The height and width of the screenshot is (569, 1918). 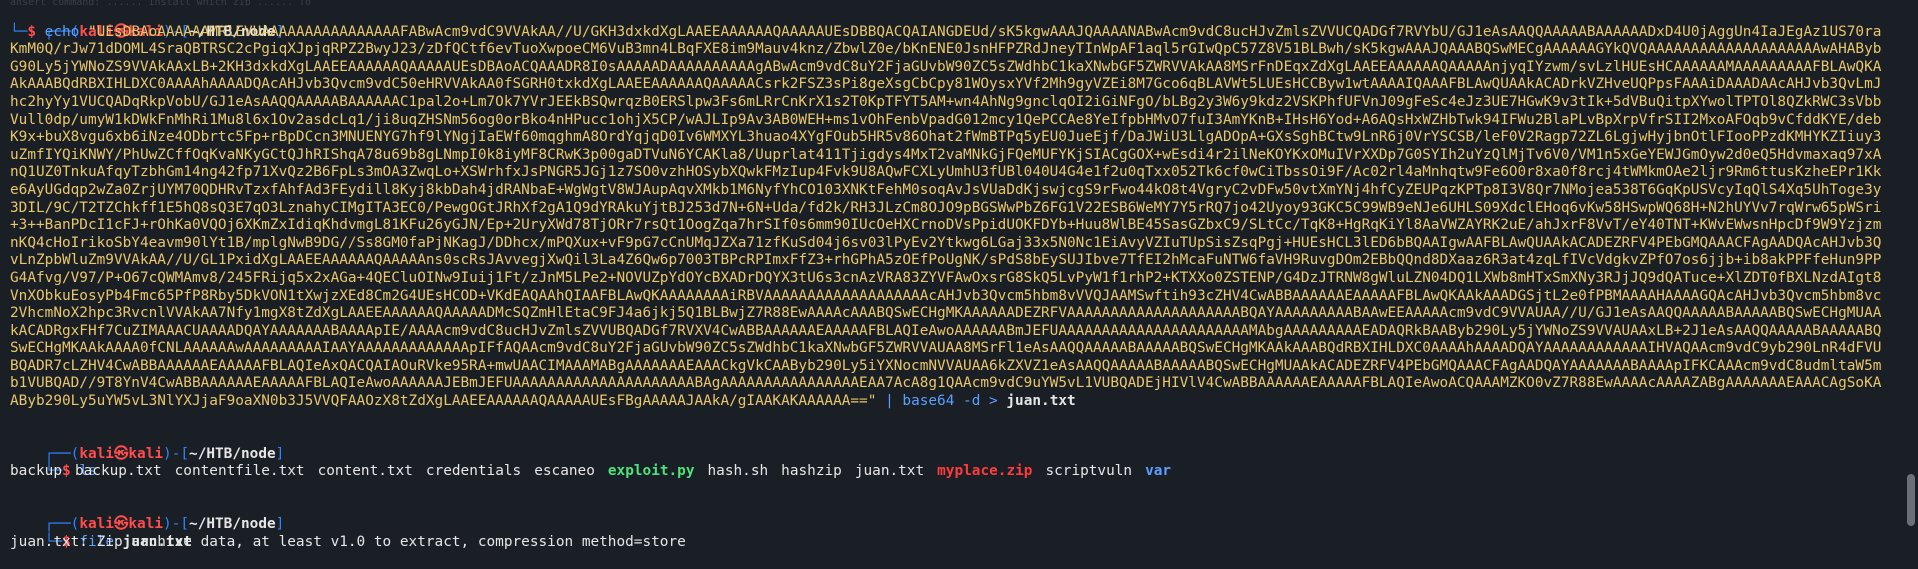 What do you see at coordinates (950, 462) in the screenshot?
I see `command-line-ls: └─$ ls` at bounding box center [950, 462].